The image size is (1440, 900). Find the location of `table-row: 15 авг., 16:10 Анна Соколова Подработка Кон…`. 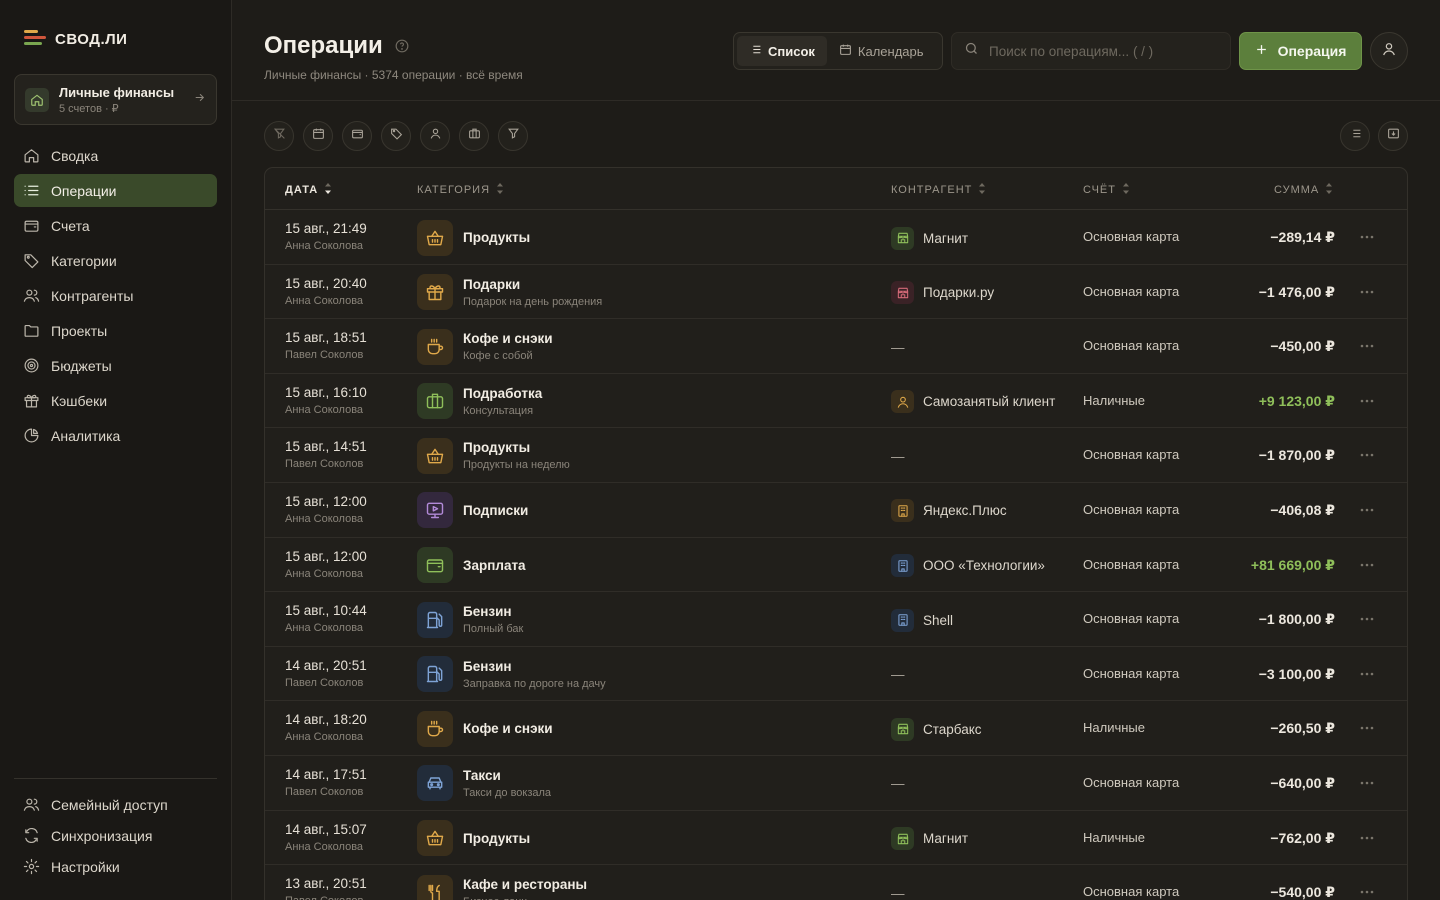

table-row: 15 авг., 16:10 Анна Соколова Подработка Кон… is located at coordinates (836, 401).